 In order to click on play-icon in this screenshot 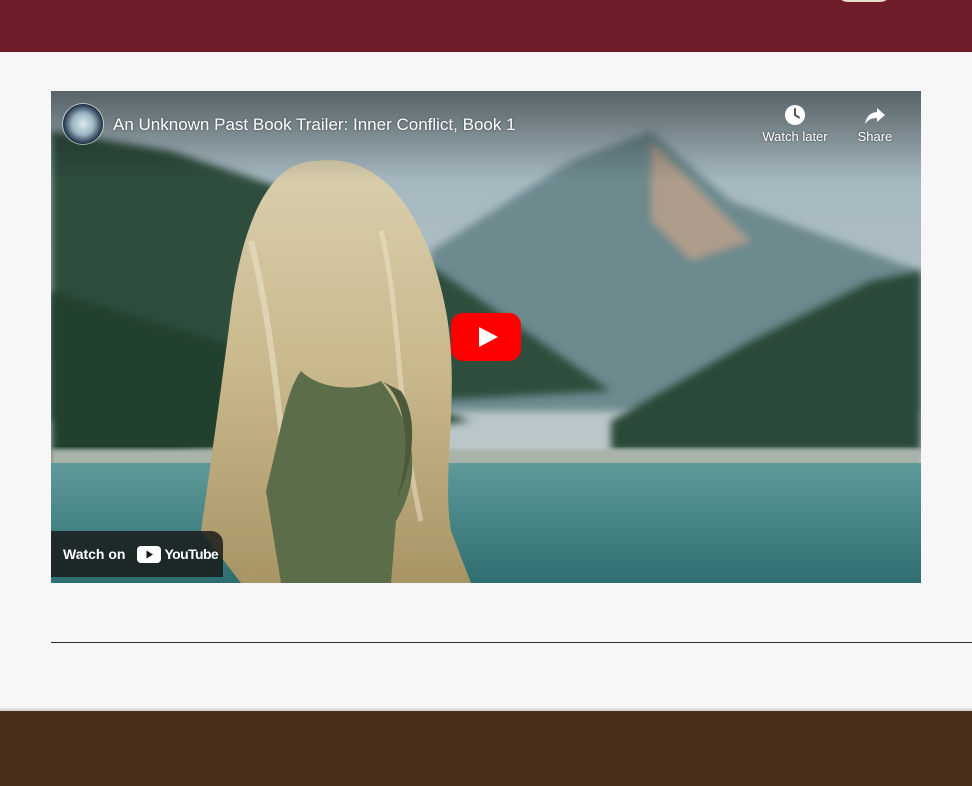, I will do `click(486, 337)`.